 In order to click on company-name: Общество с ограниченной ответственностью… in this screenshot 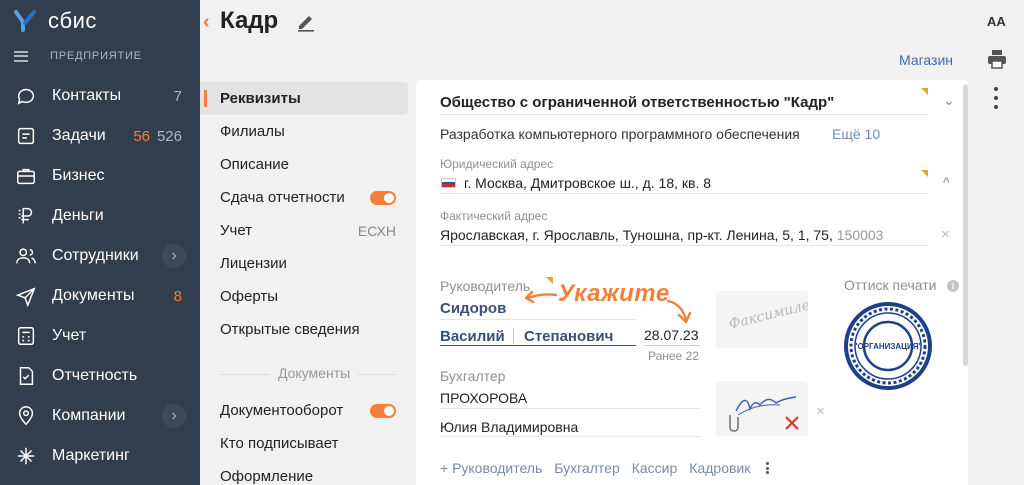, I will do `click(637, 102)`.